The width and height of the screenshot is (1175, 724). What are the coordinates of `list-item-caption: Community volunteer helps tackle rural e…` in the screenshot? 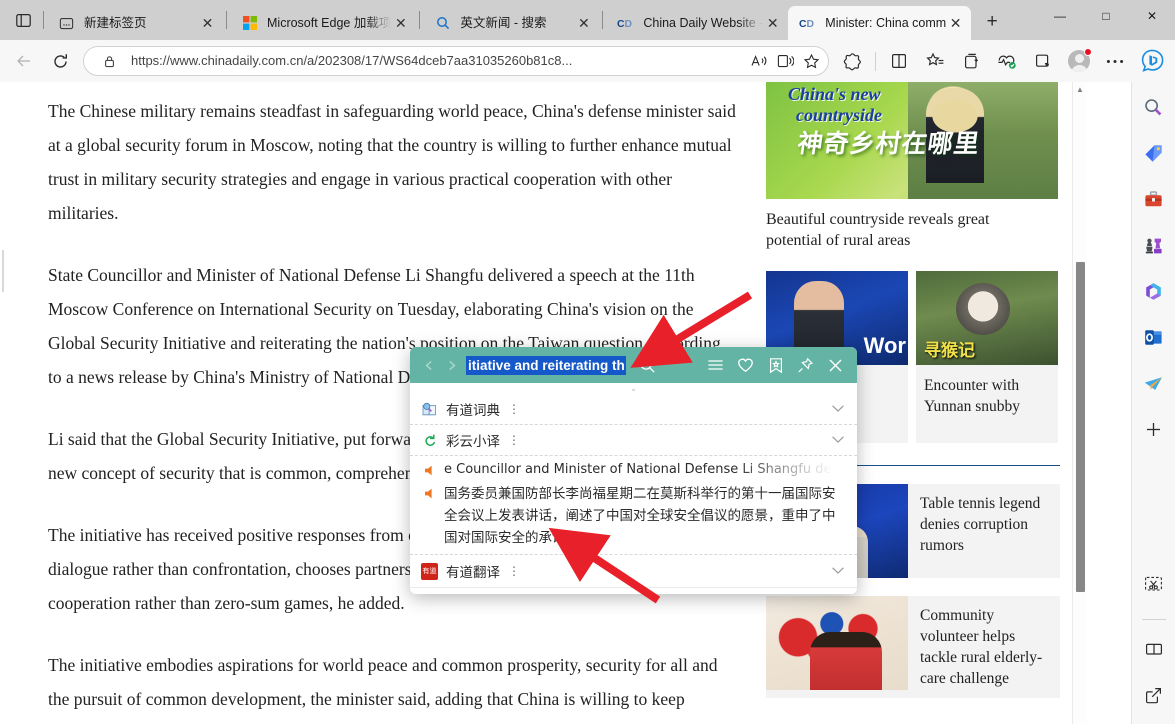 It's located at (981, 647).